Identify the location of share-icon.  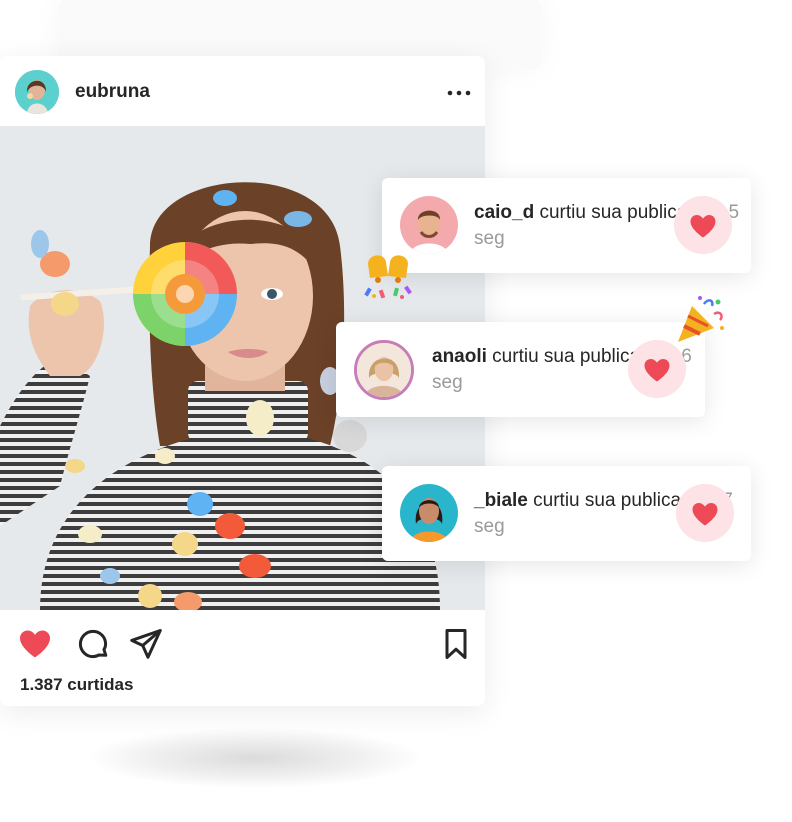
(146, 644).